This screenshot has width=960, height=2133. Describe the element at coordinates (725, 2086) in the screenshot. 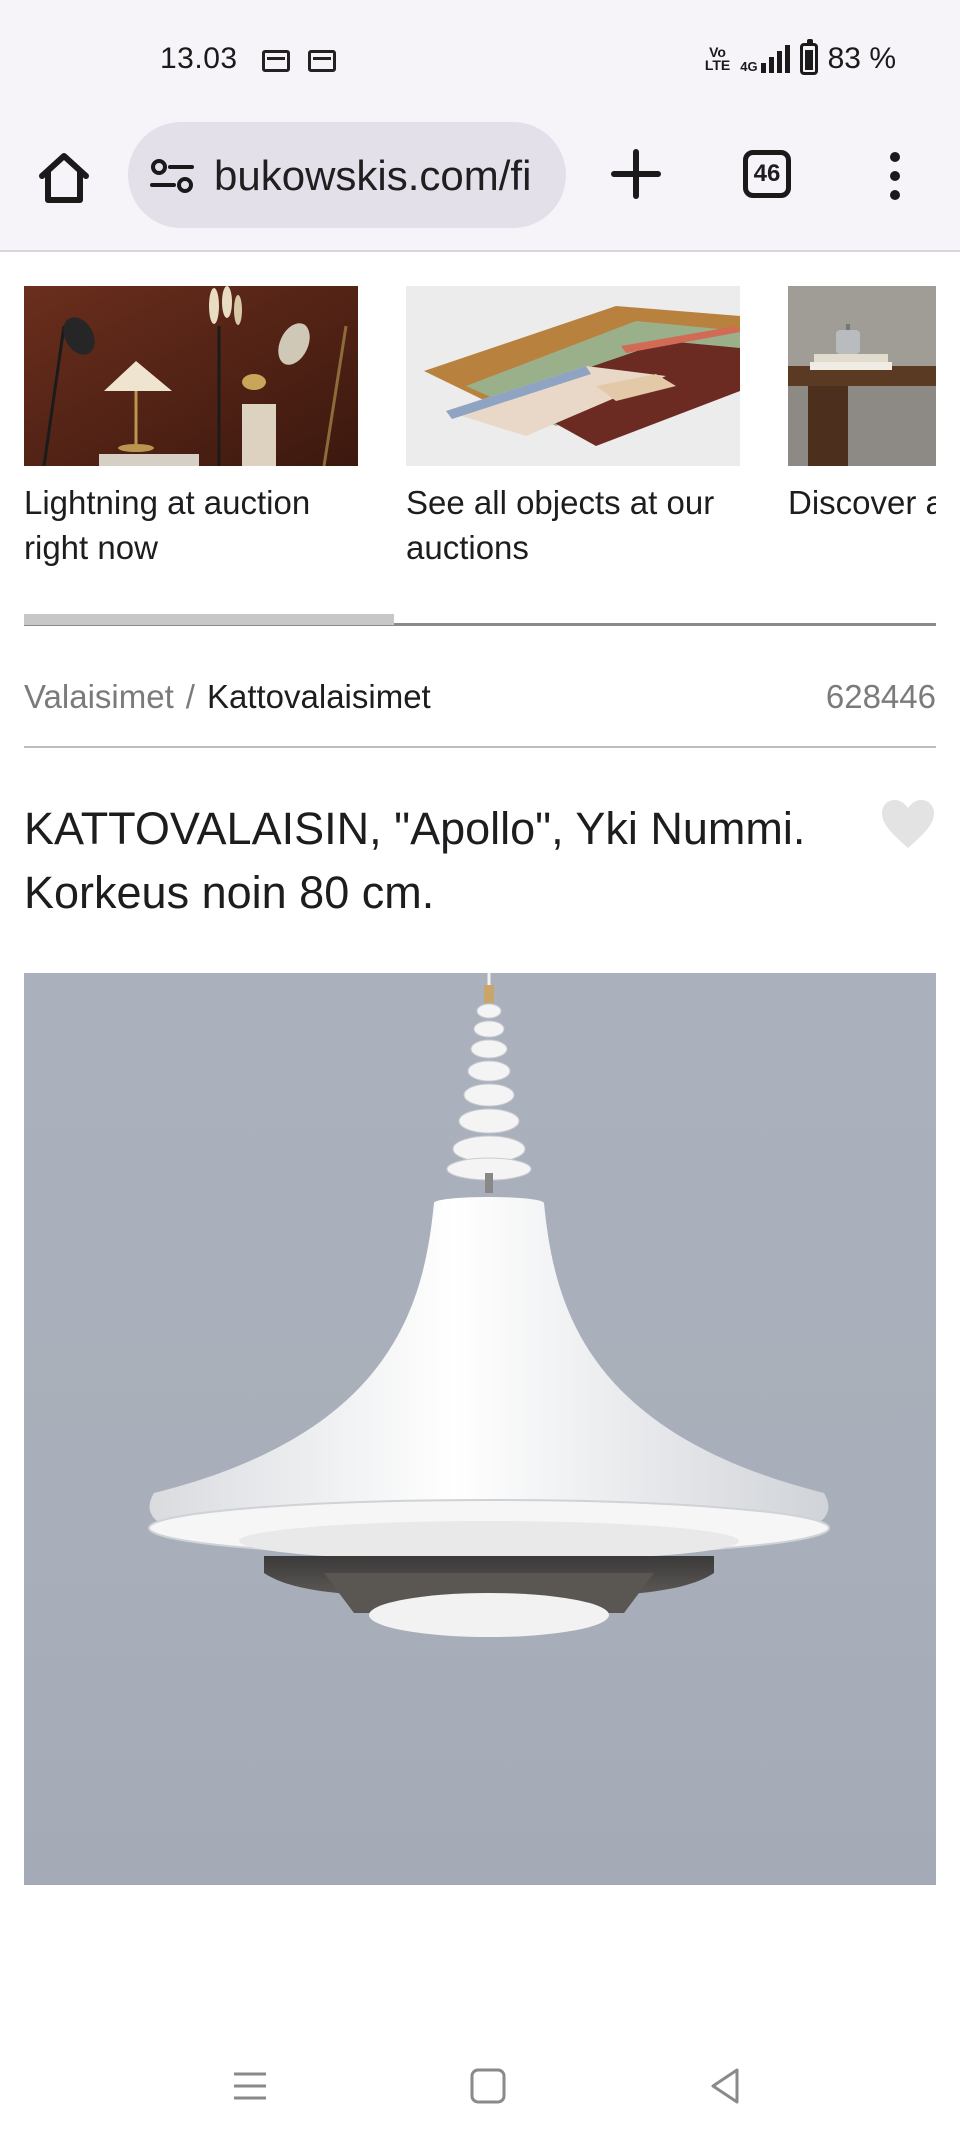

I see `back-icon` at that location.